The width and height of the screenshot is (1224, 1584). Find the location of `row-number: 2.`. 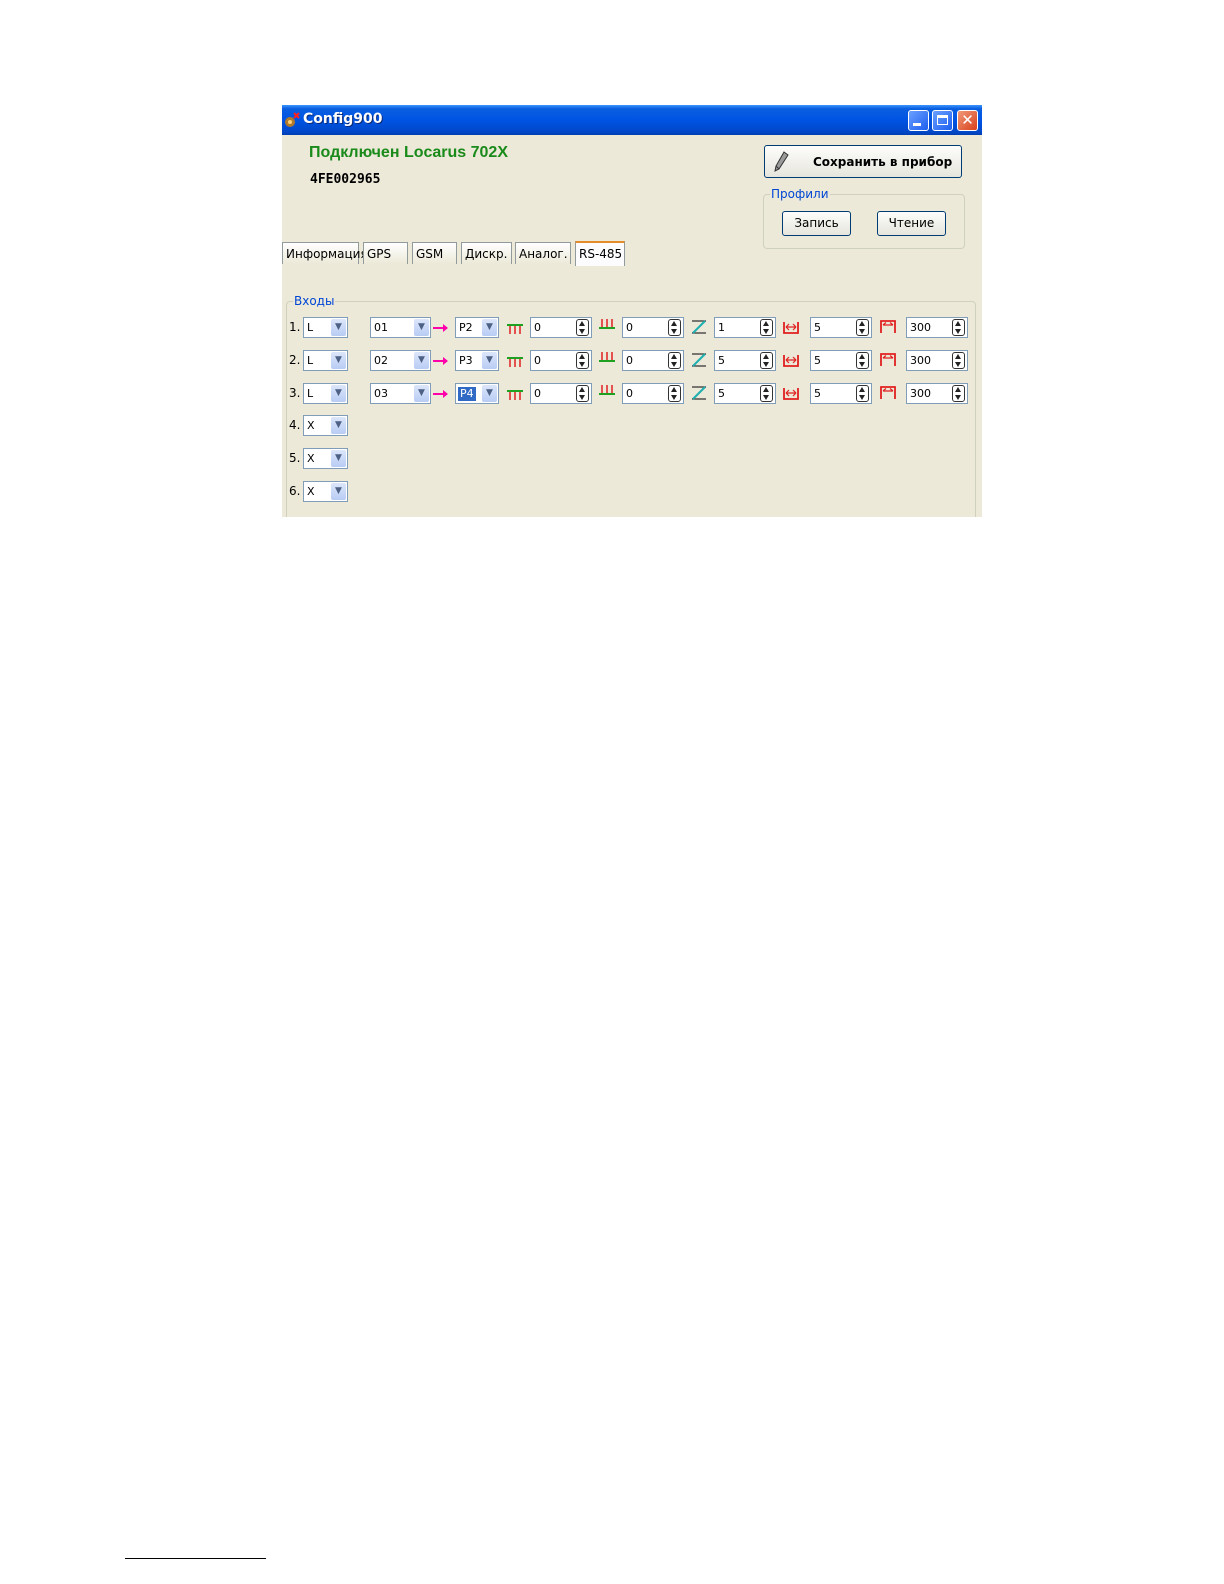

row-number: 2. is located at coordinates (295, 360).